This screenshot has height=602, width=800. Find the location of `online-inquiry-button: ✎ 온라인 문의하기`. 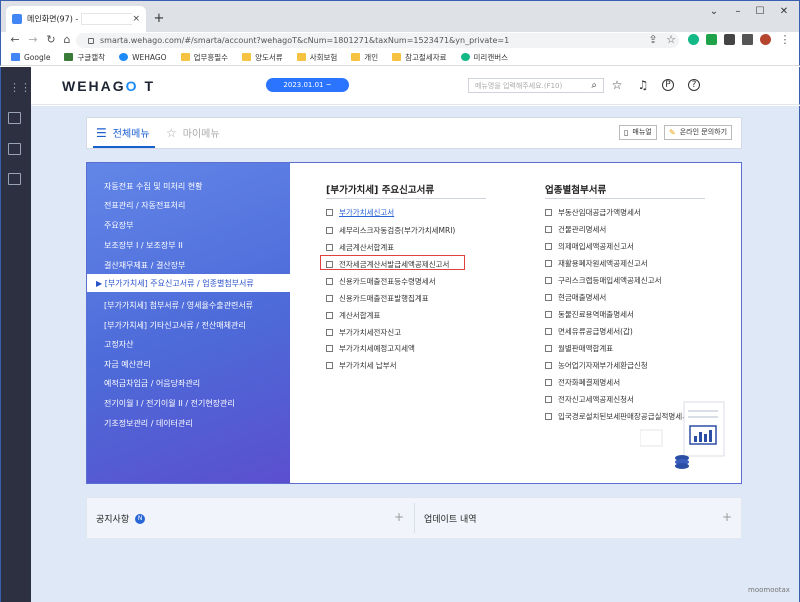

online-inquiry-button: ✎ 온라인 문의하기 is located at coordinates (698, 132).